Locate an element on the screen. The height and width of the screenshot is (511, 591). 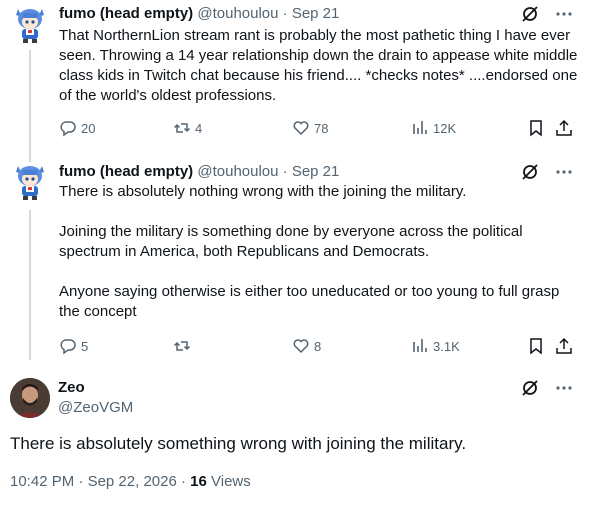
like-count: 8 is located at coordinates (318, 346).